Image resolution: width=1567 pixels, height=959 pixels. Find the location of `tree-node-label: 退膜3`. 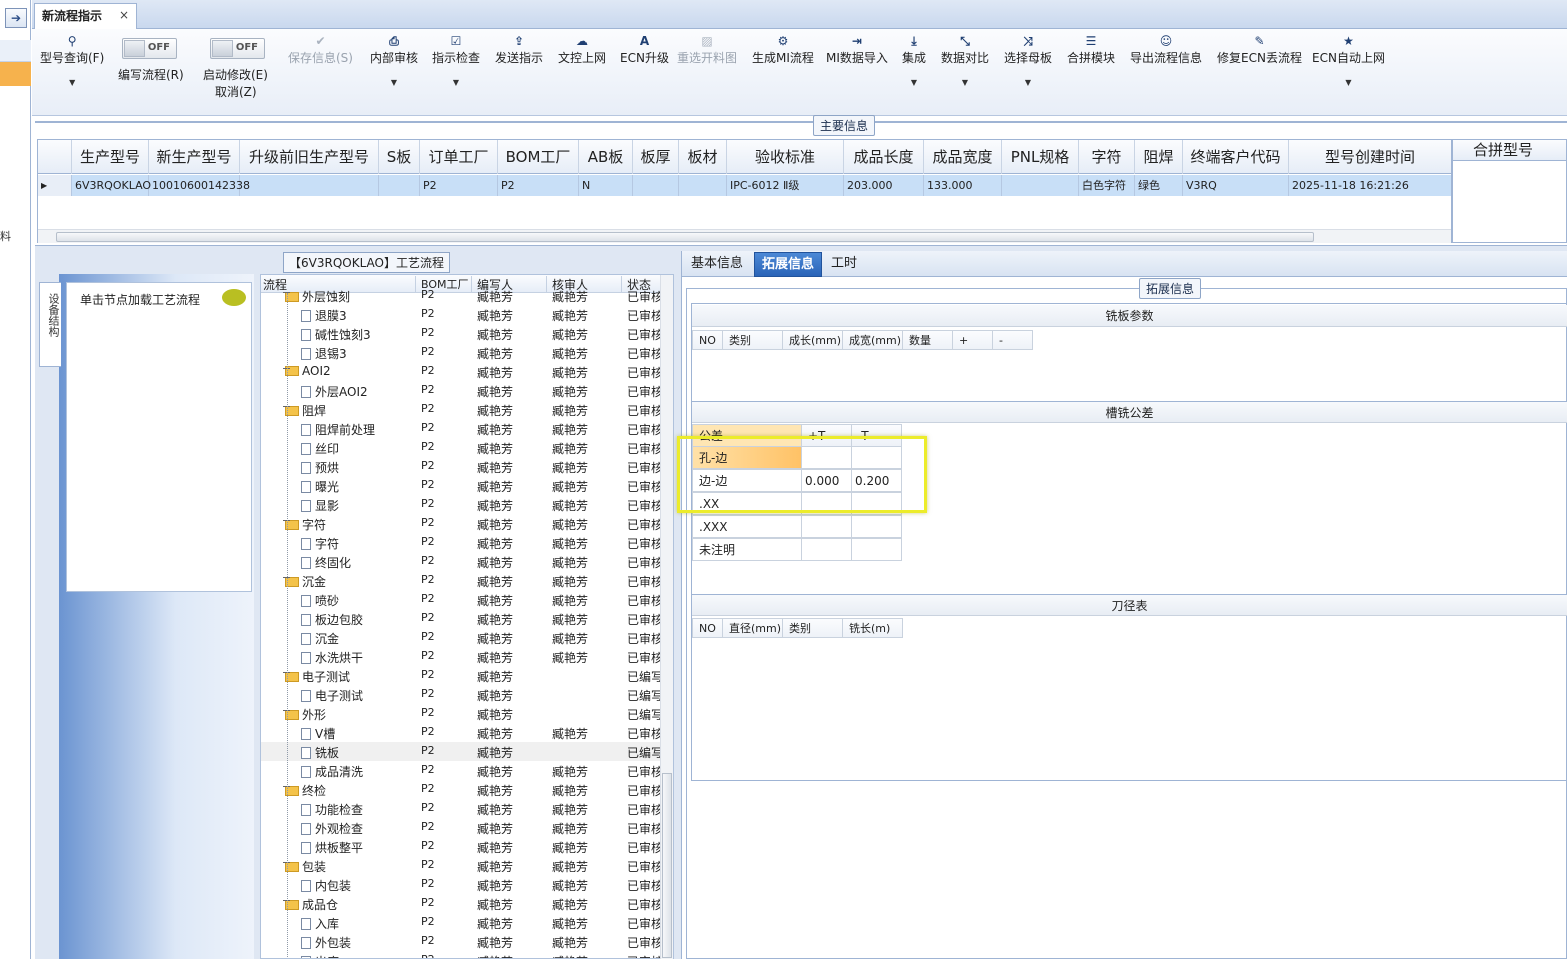

tree-node-label: 退膜3 is located at coordinates (324, 315).